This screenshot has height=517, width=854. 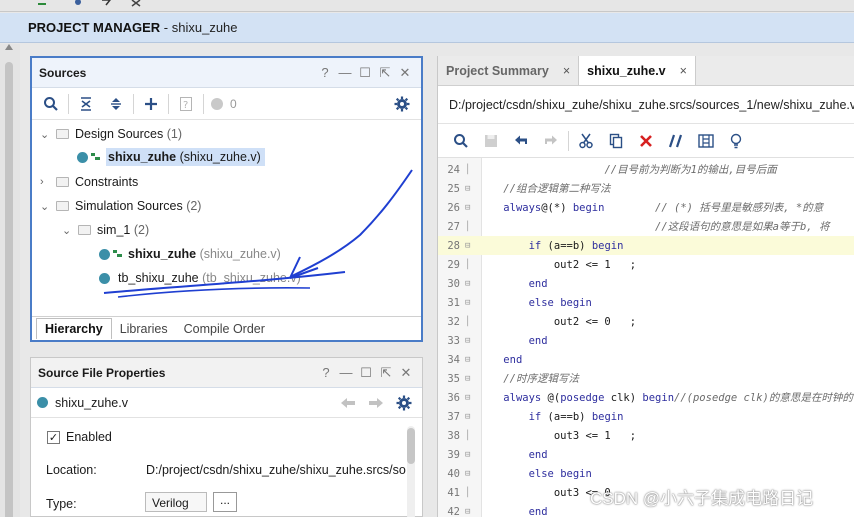 What do you see at coordinates (736, 141) in the screenshot?
I see `lightbulb-icon` at bounding box center [736, 141].